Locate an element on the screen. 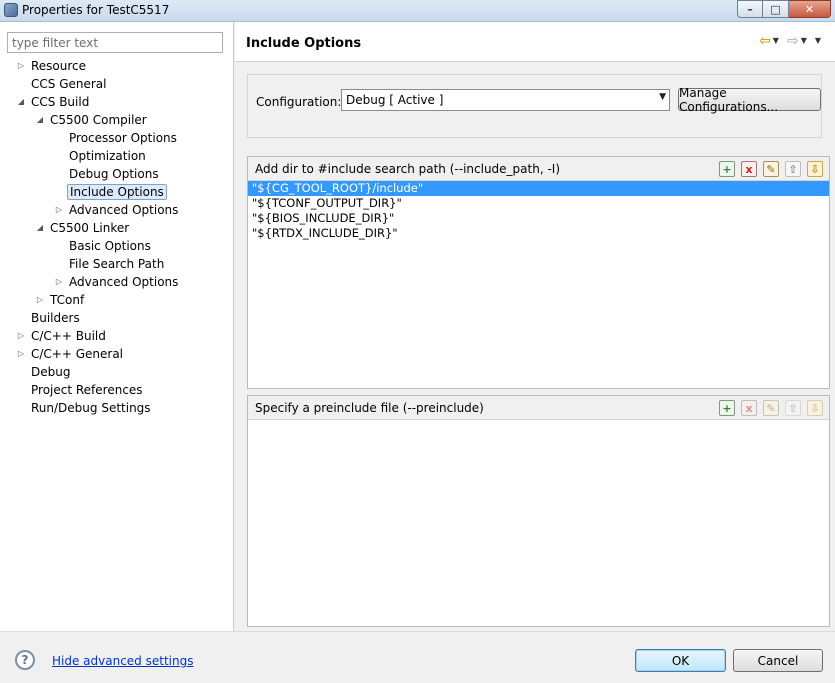 The image size is (835, 683). tree-item-label: Include Options is located at coordinates (117, 192).